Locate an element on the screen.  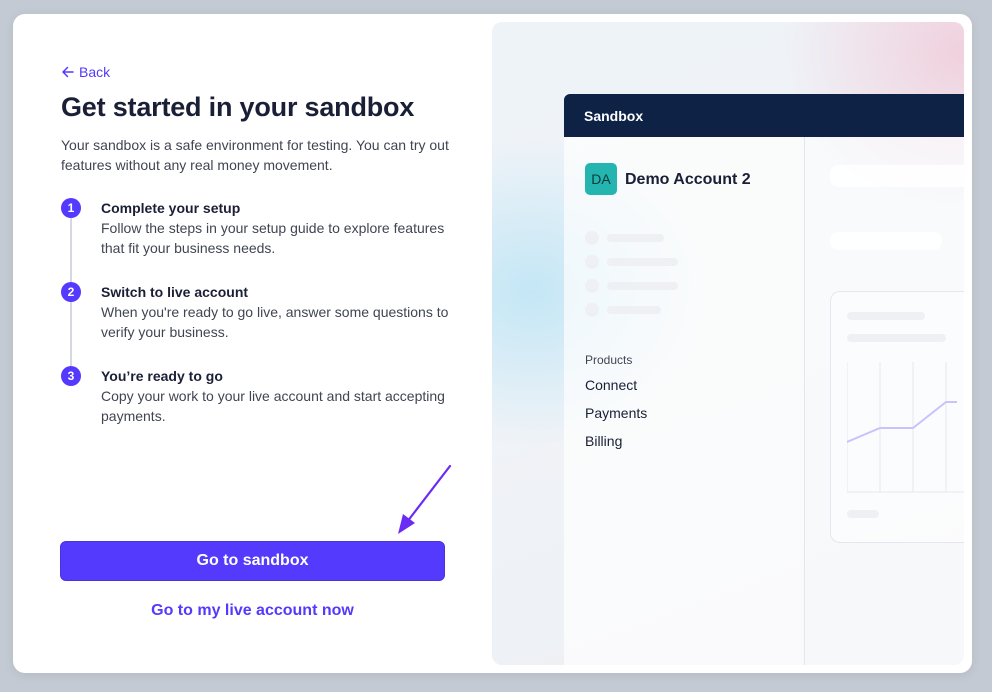
back-link: Back is located at coordinates (85, 72).